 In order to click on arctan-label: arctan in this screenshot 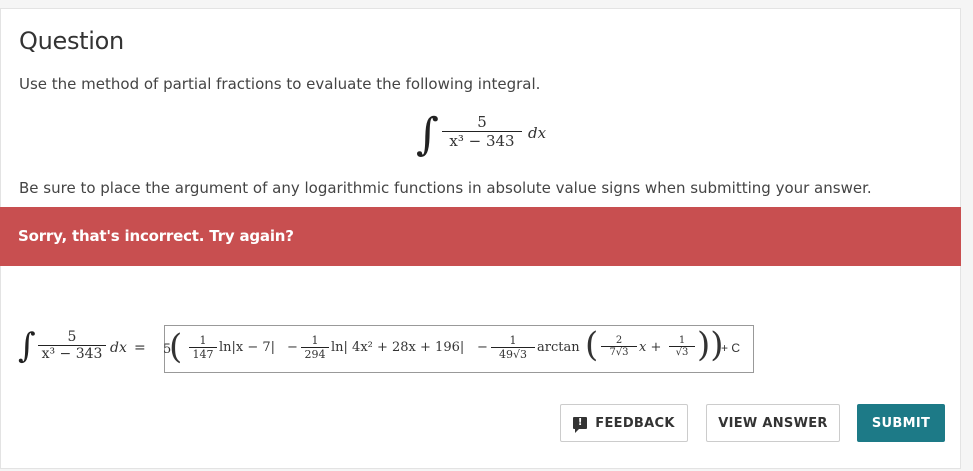, I will do `click(558, 347)`.